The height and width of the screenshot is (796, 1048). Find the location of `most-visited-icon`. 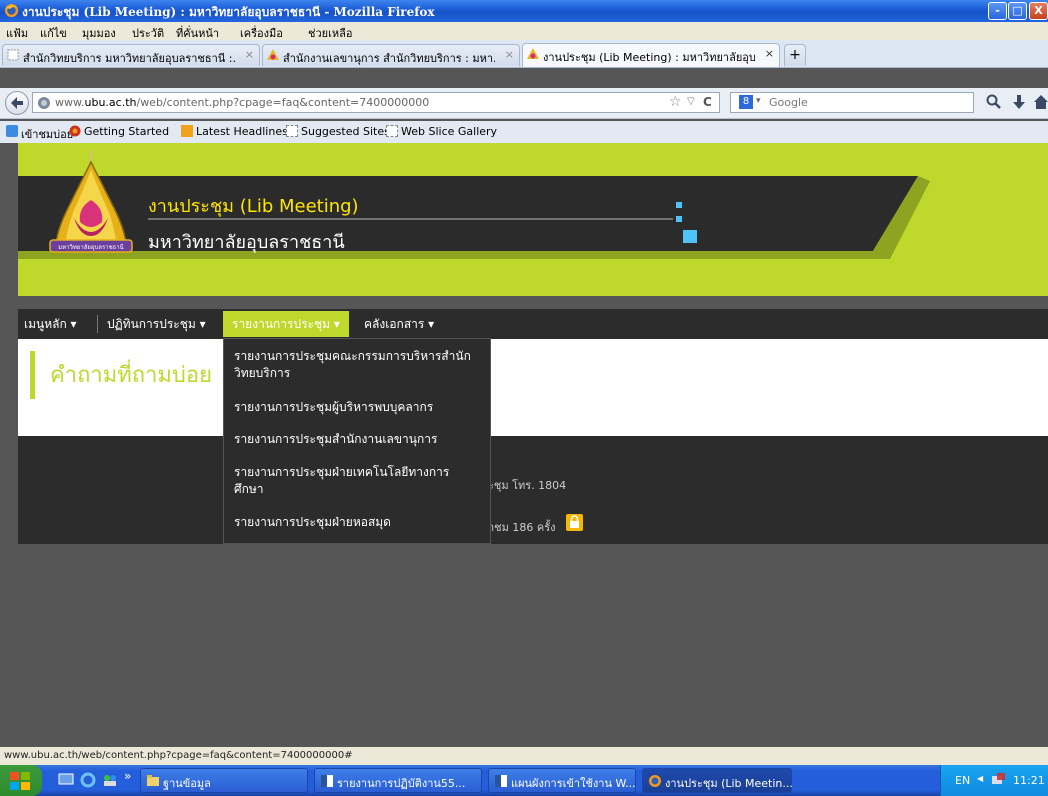

most-visited-icon is located at coordinates (12, 131).